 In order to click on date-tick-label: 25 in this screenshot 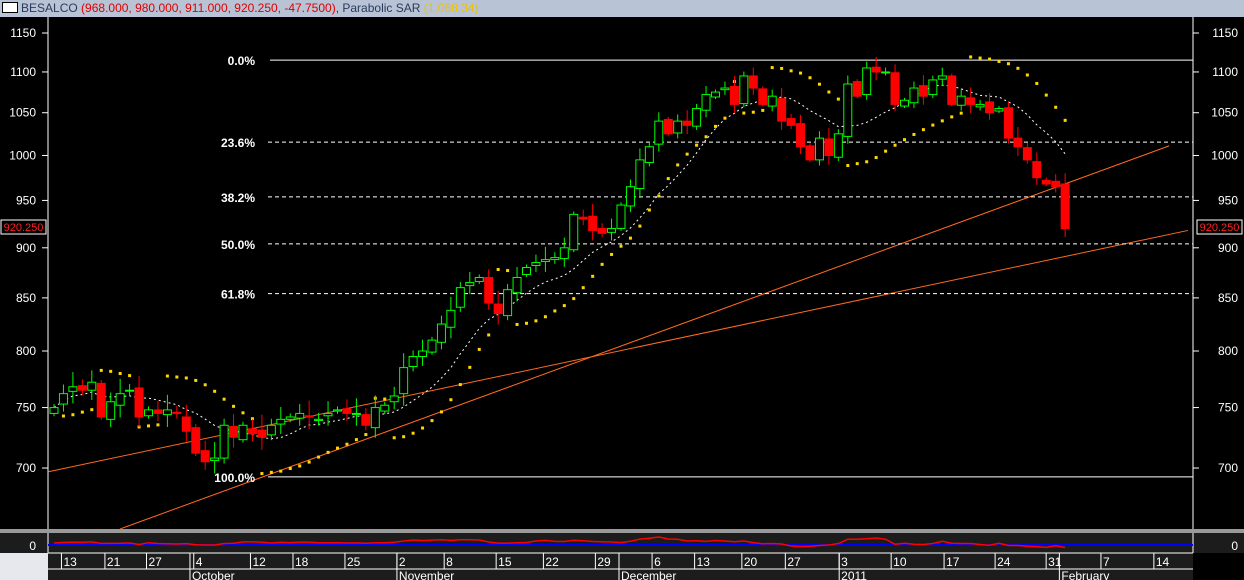, I will do `click(354, 562)`.